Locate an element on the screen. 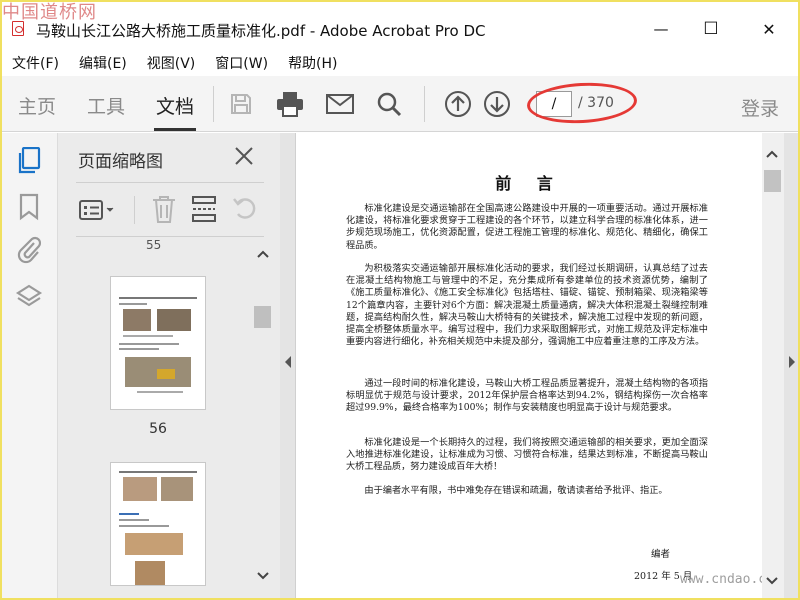 The image size is (800, 600). insert-page-icon is located at coordinates (204, 209).